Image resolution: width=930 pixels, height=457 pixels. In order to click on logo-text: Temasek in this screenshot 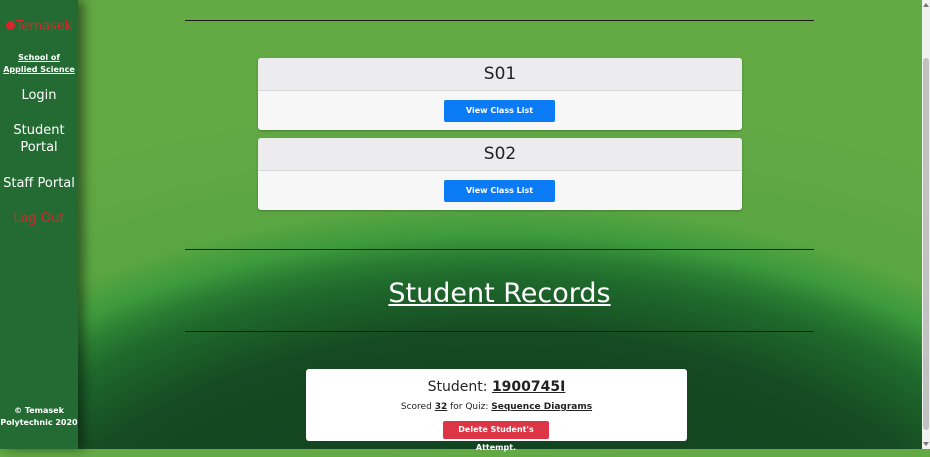, I will do `click(44, 26)`.